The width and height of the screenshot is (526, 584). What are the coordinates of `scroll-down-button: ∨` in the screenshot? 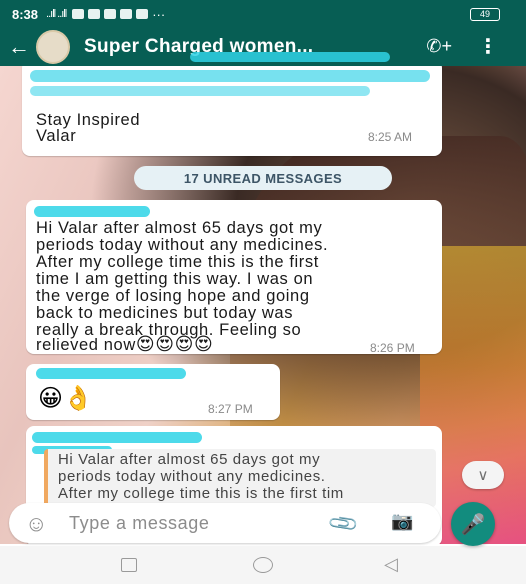 It's located at (483, 475).